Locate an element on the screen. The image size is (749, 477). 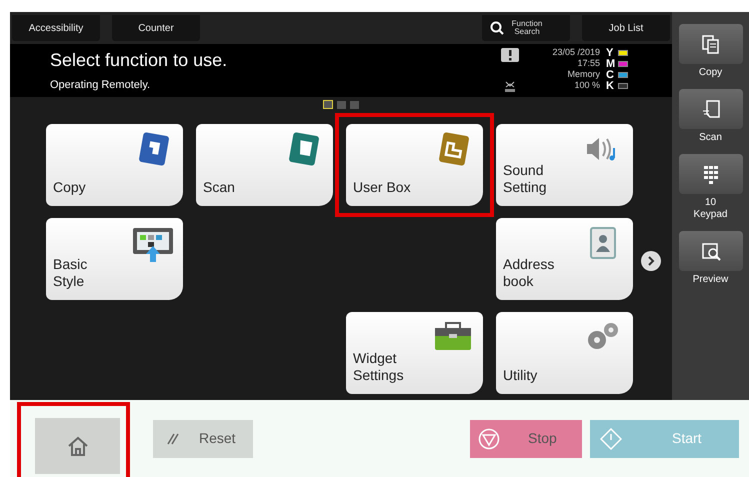
sidebar-label: 10 Keypad is located at coordinates (710, 209).